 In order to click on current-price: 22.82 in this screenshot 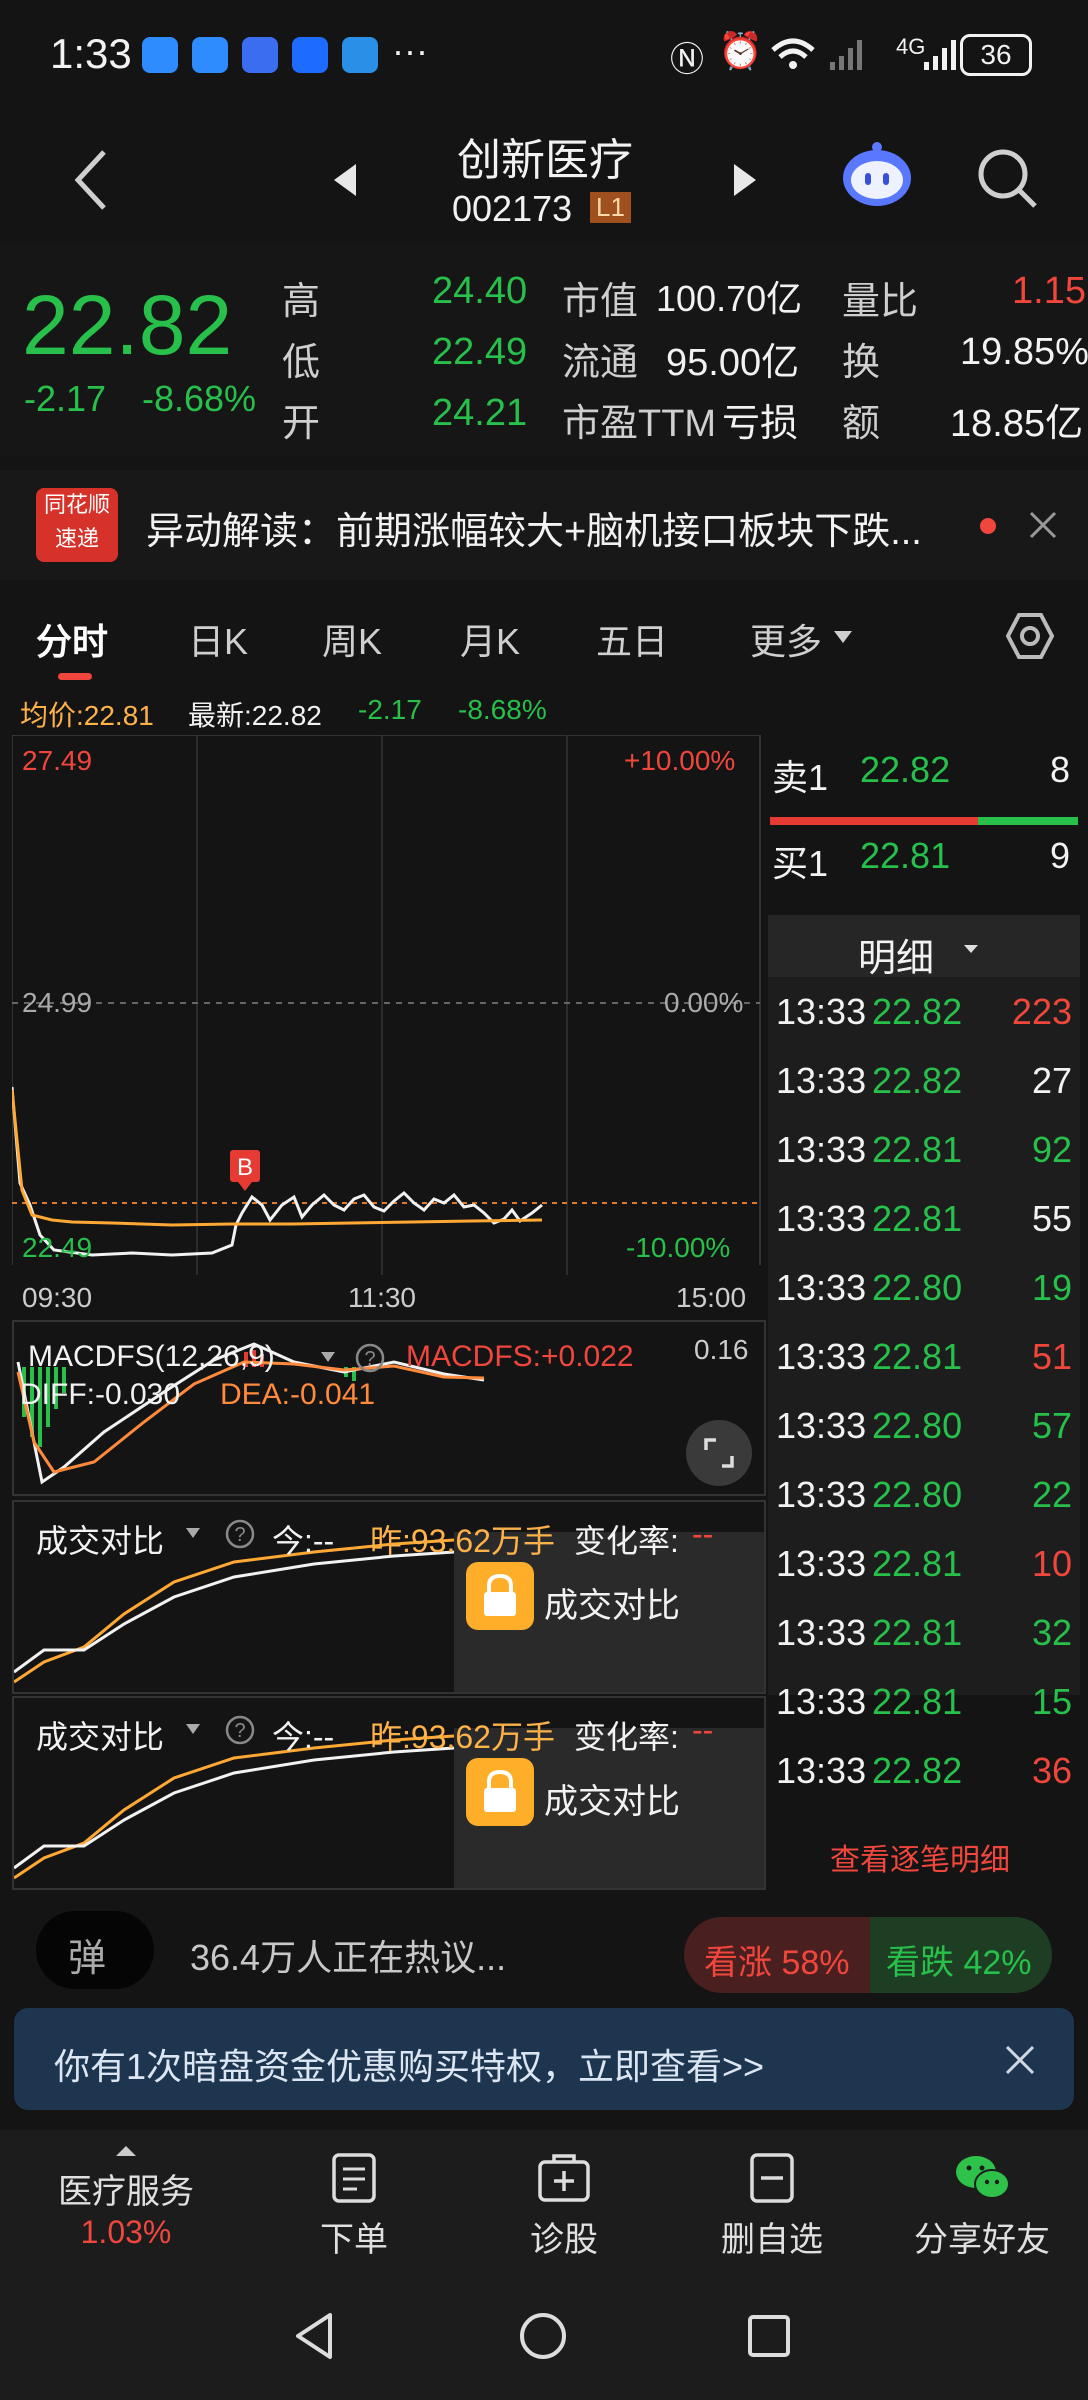, I will do `click(127, 325)`.